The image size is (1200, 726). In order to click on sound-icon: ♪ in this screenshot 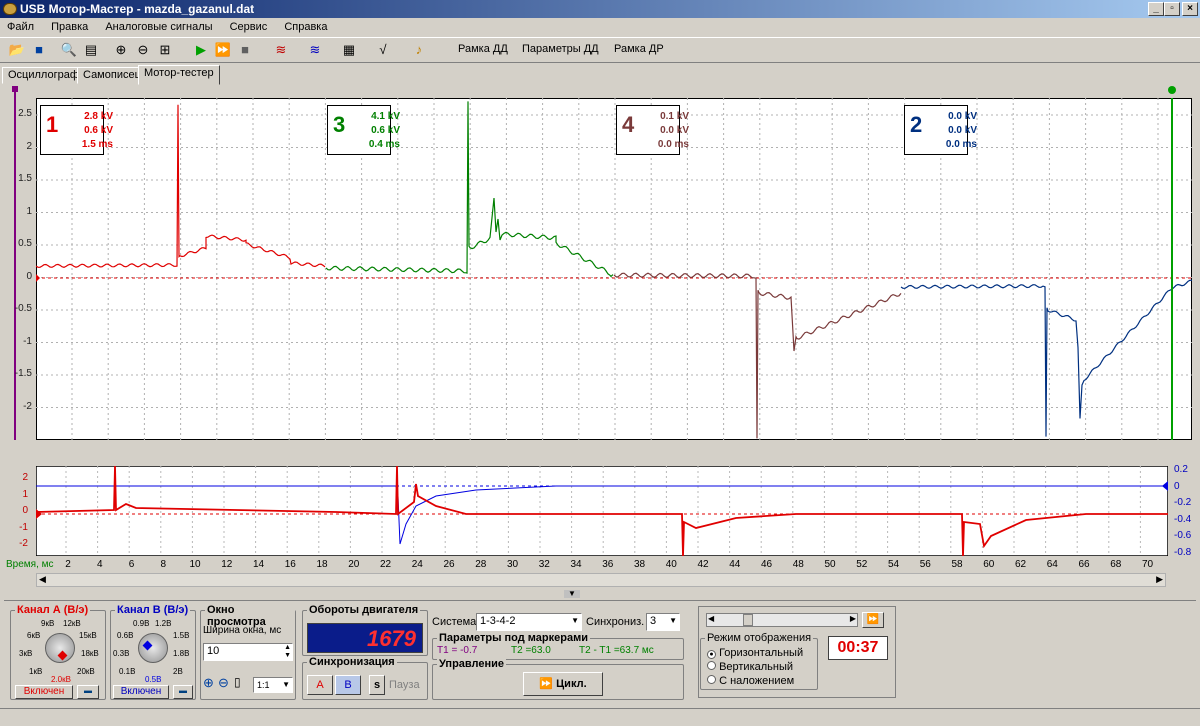, I will do `click(419, 50)`.